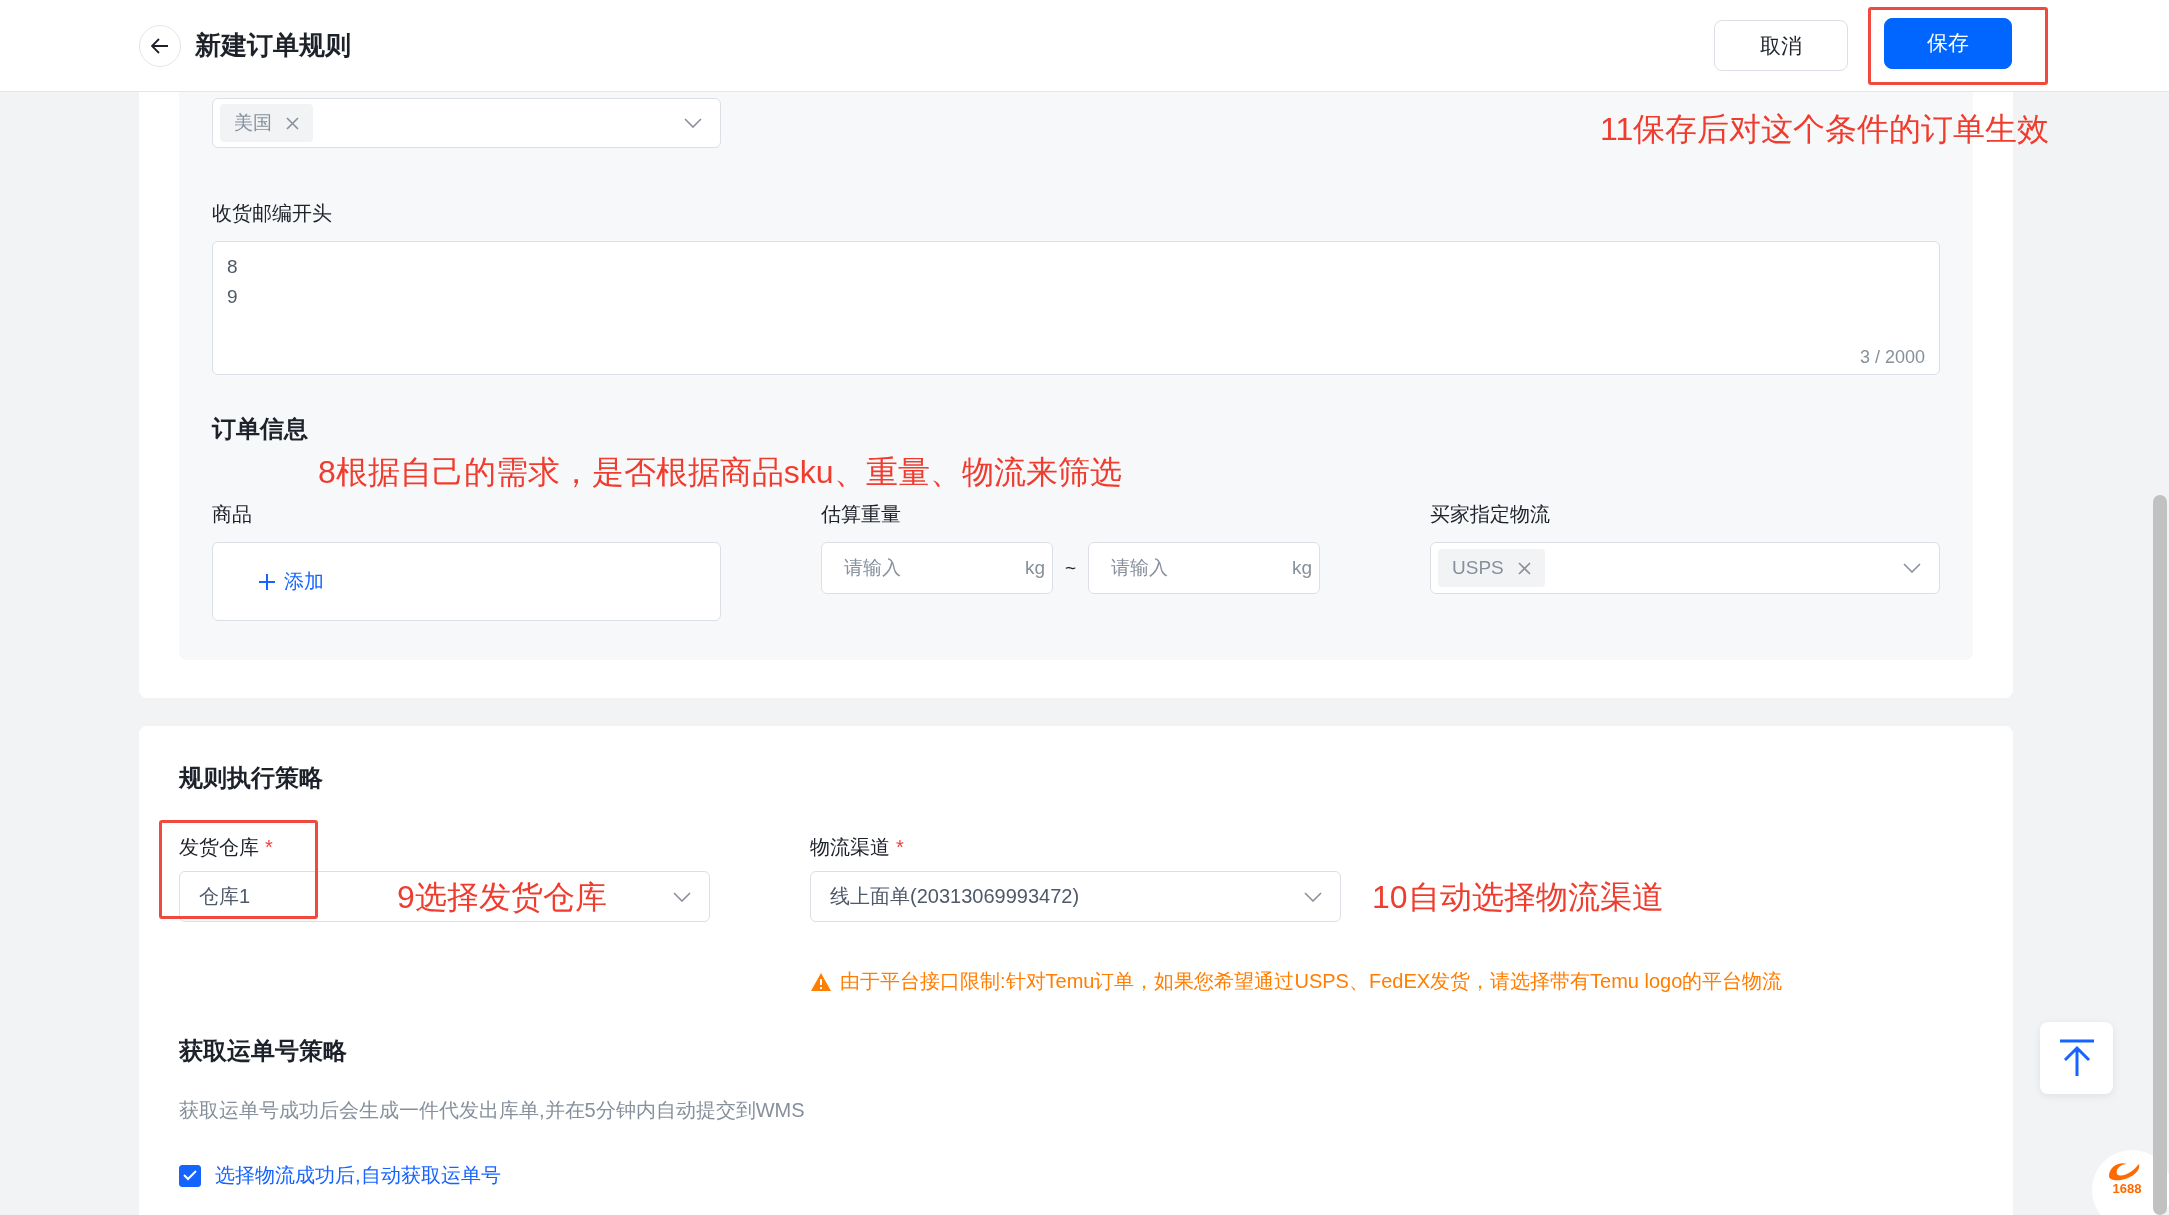 This screenshot has height=1215, width=2169. Describe the element at coordinates (857, 847) in the screenshot. I see `field-label: 物流渠道 *` at that location.